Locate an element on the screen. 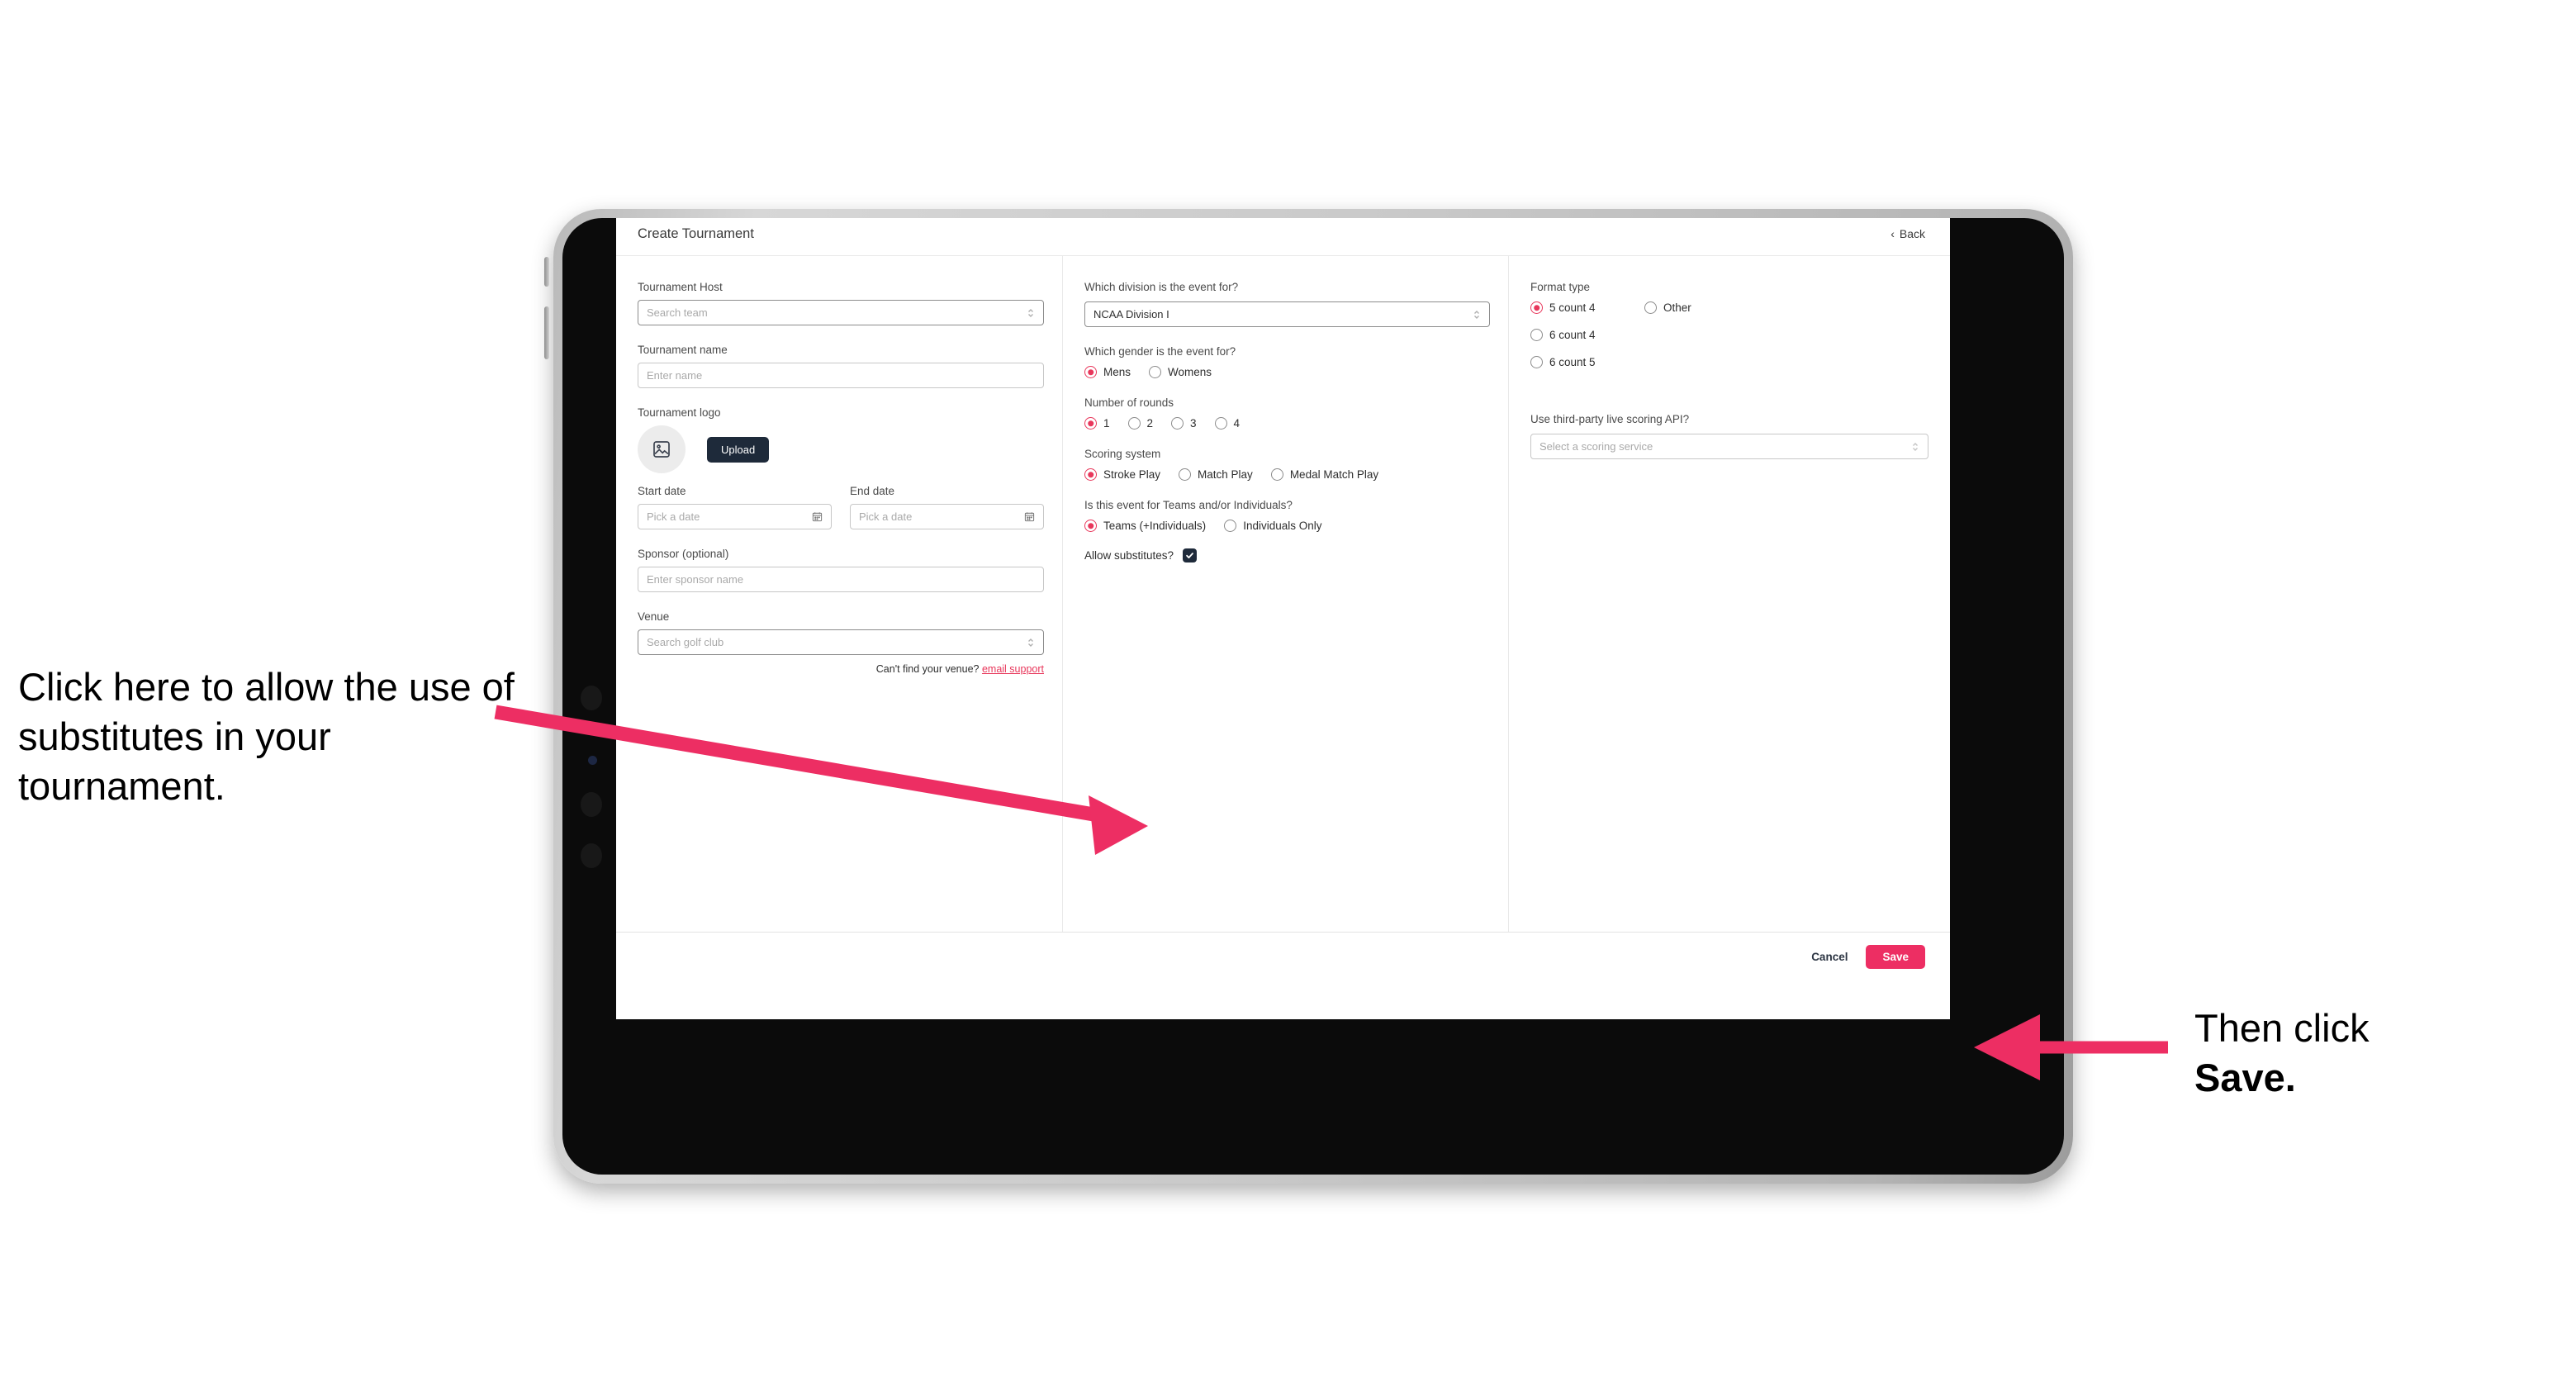 The width and height of the screenshot is (2576, 1386). cancel-button: Cancel is located at coordinates (1829, 957).